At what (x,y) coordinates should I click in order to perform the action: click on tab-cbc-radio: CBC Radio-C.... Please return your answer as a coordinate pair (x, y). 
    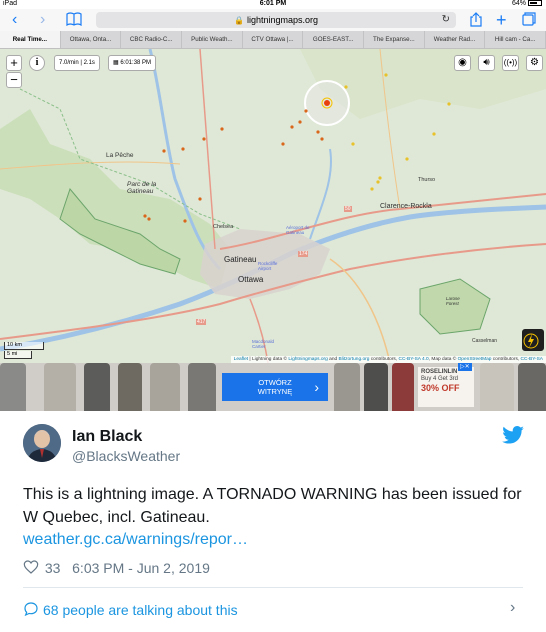
    Looking at the image, I should click on (152, 39).